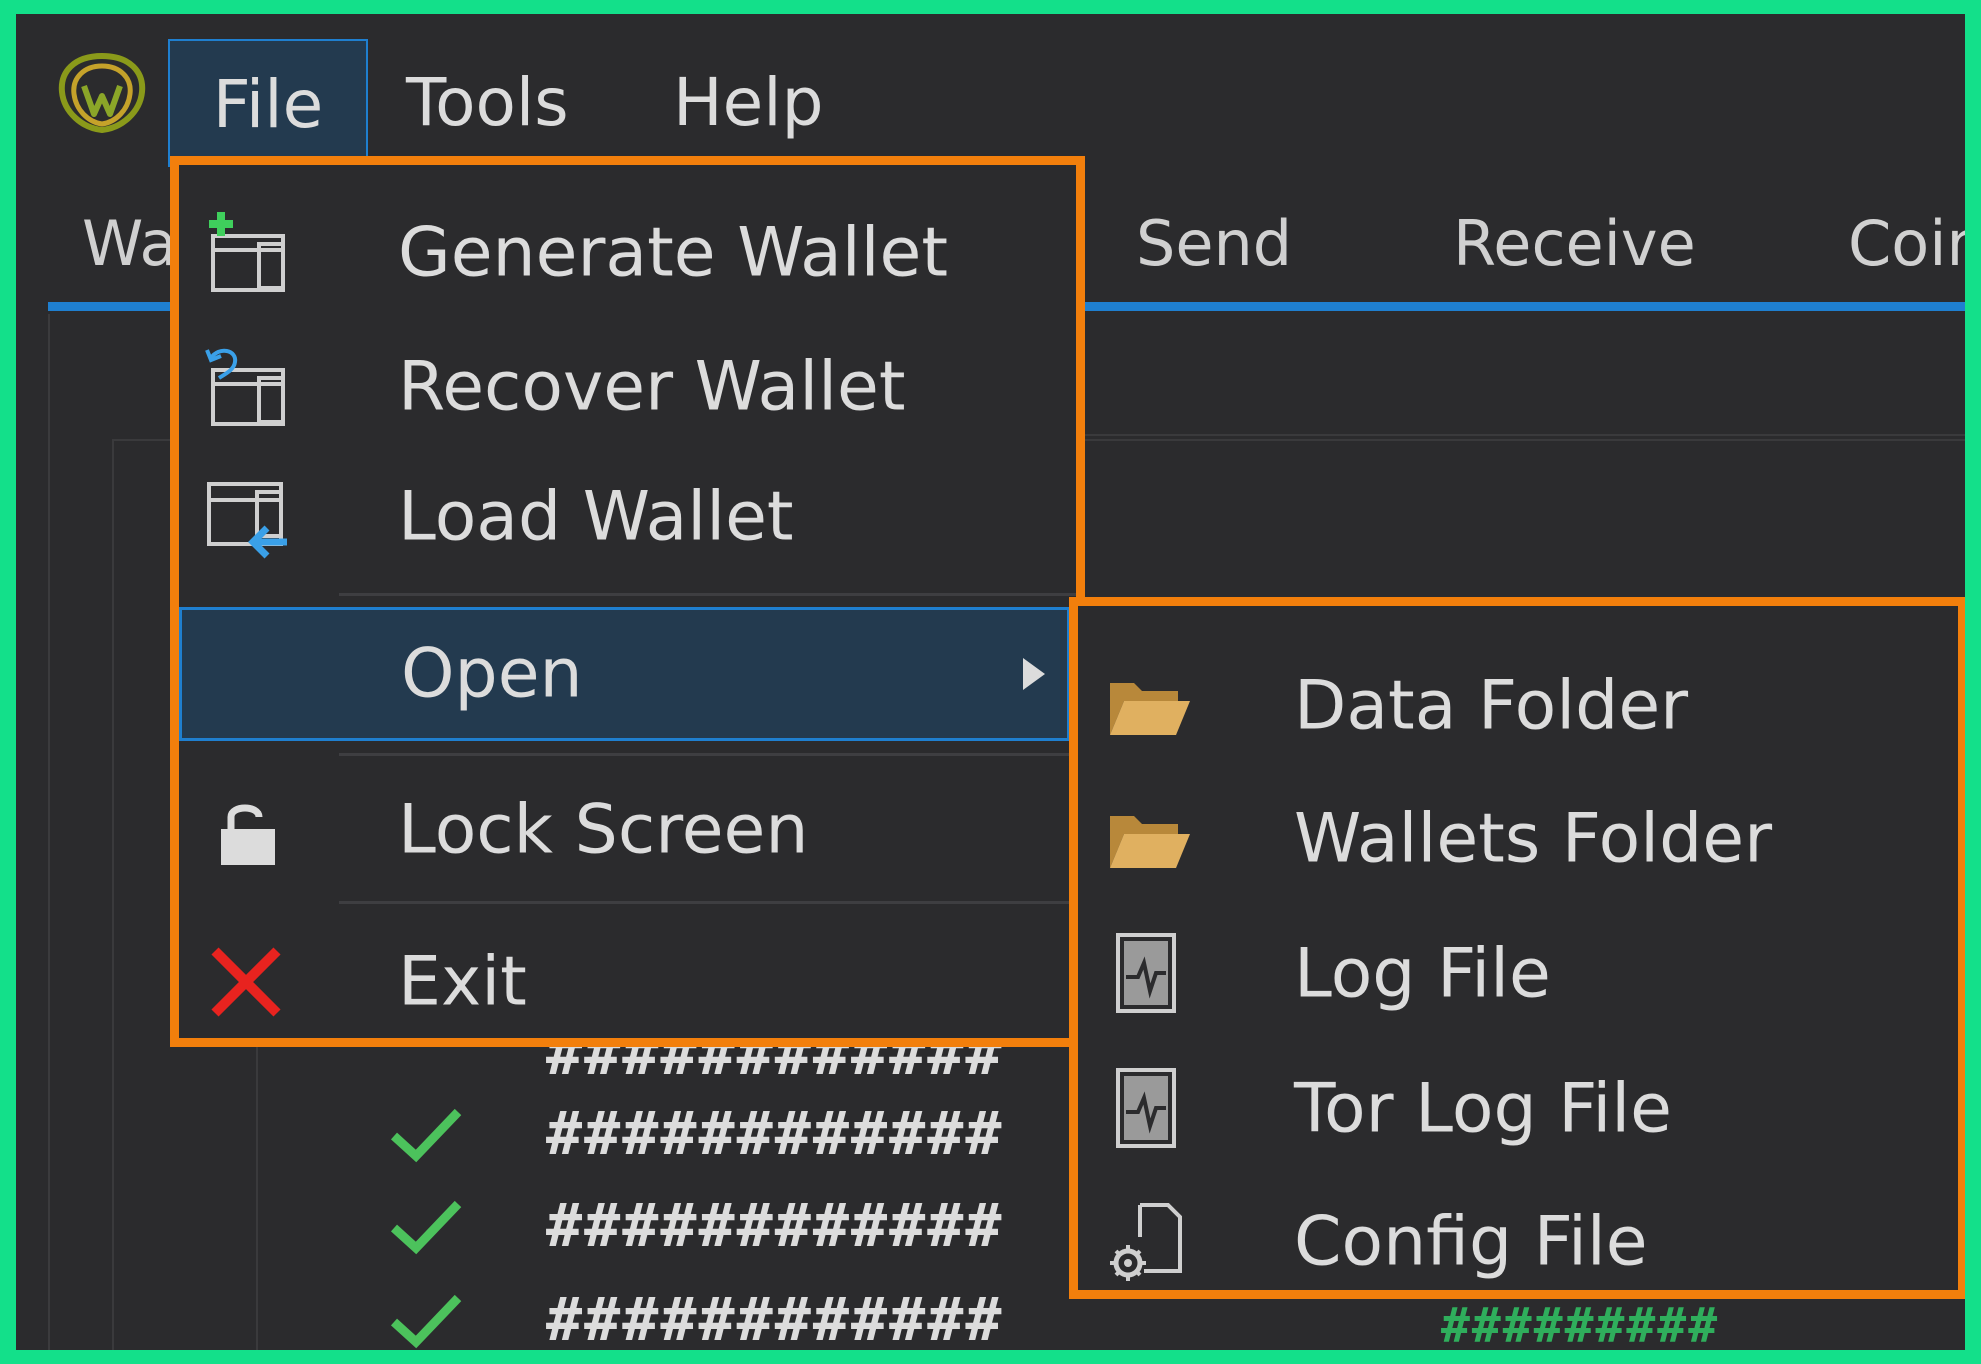 The width and height of the screenshot is (1981, 1364). Describe the element at coordinates (462, 982) in the screenshot. I see `menu-item-label: Exit` at that location.